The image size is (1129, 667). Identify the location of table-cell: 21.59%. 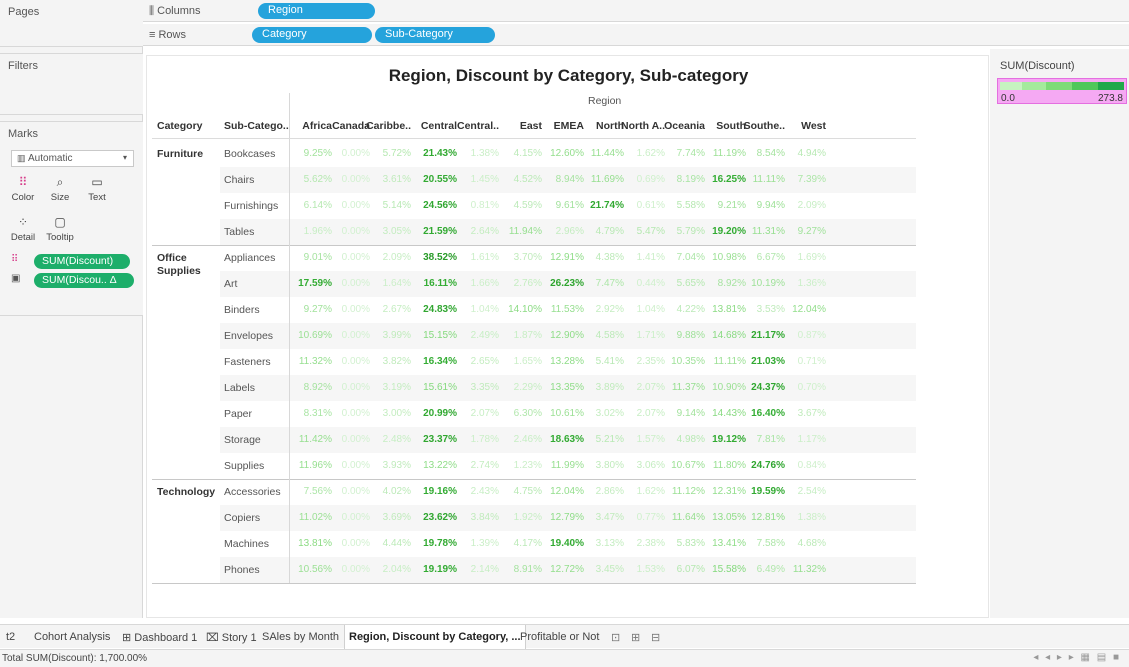
(440, 231).